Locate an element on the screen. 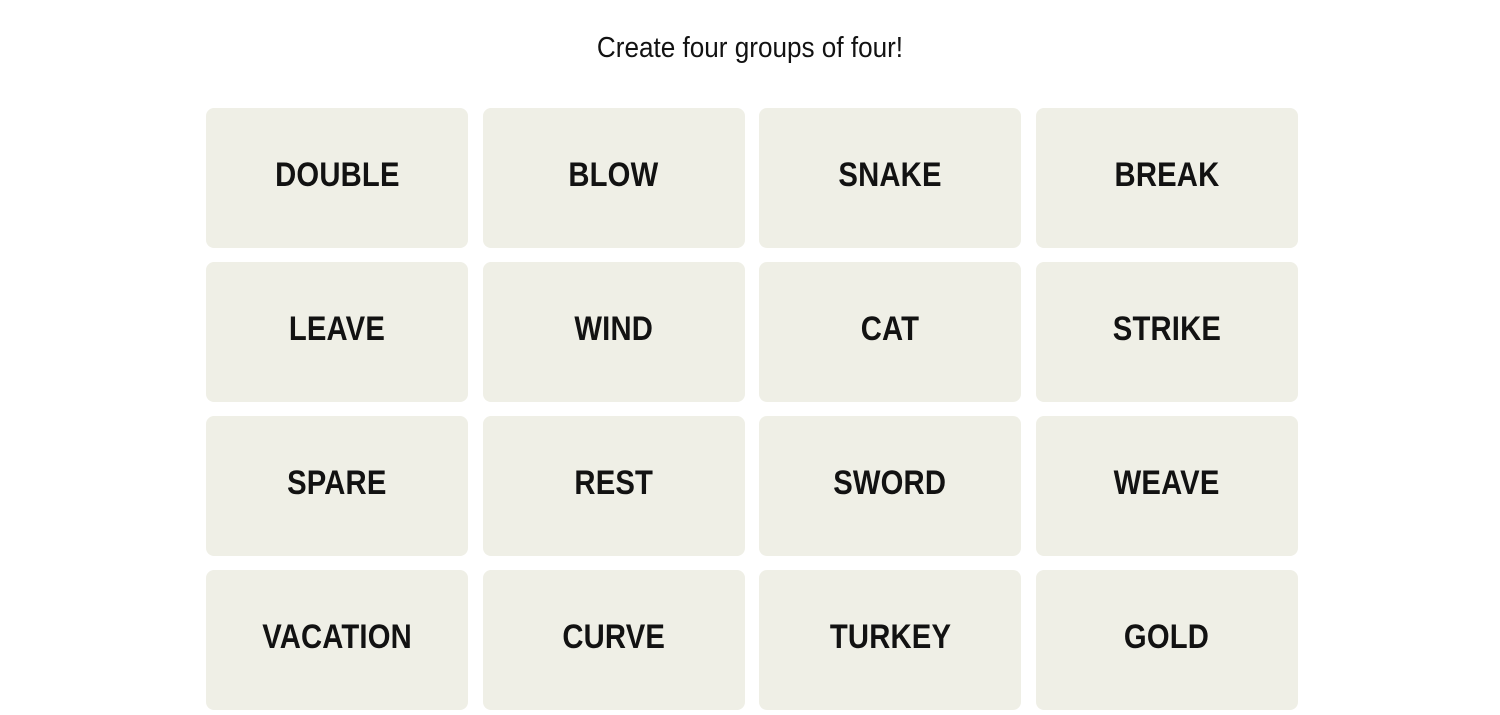 The width and height of the screenshot is (1500, 715). word-label: BREAK is located at coordinates (1166, 174).